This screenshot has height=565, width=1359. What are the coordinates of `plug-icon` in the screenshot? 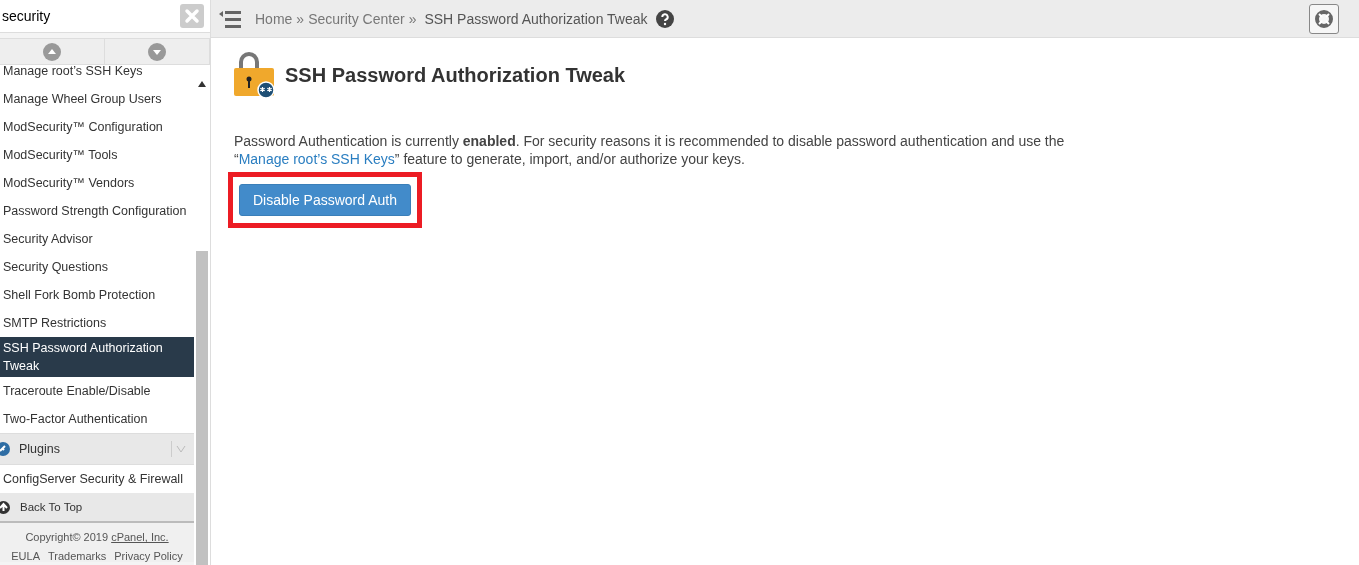 It's located at (5, 449).